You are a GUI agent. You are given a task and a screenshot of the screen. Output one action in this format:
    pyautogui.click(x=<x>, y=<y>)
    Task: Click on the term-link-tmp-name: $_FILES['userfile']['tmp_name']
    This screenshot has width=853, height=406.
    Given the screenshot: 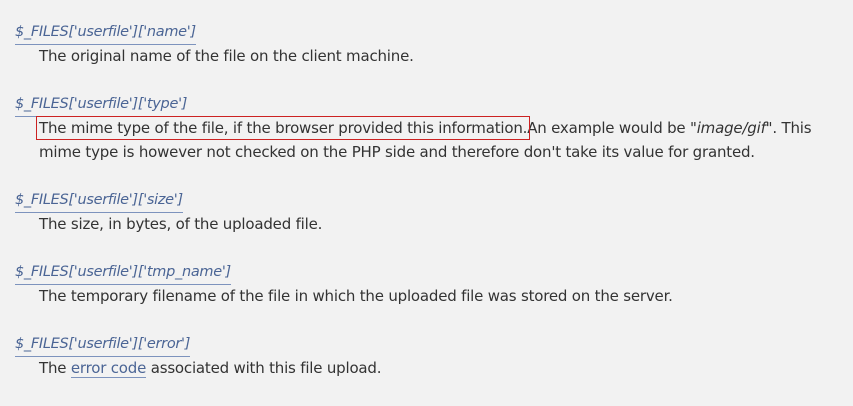 What is the action you would take?
    pyautogui.click(x=123, y=272)
    